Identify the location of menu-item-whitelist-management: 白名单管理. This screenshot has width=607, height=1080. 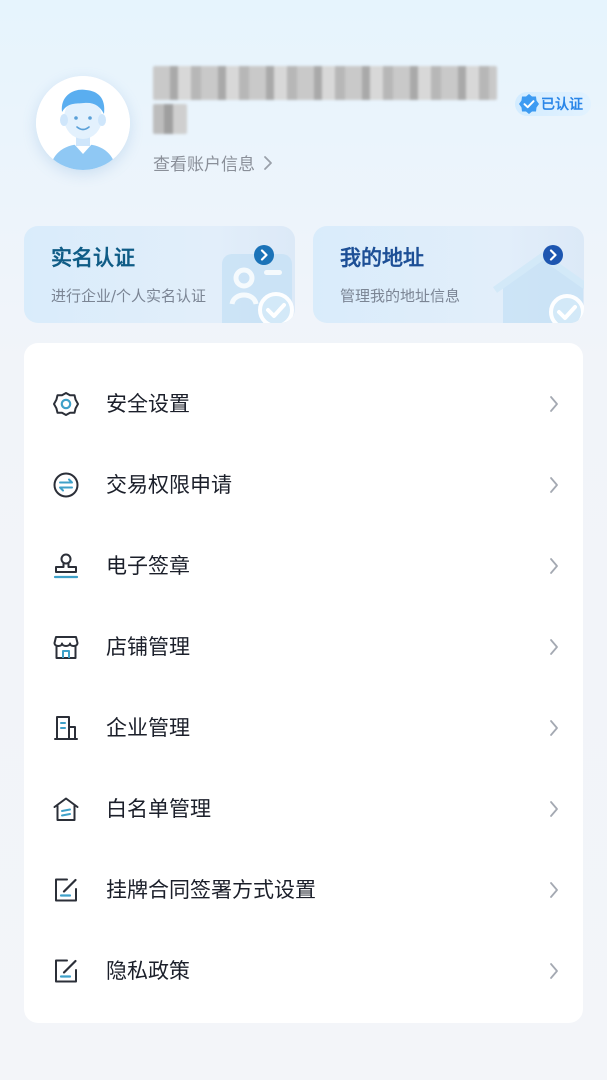
(303, 808).